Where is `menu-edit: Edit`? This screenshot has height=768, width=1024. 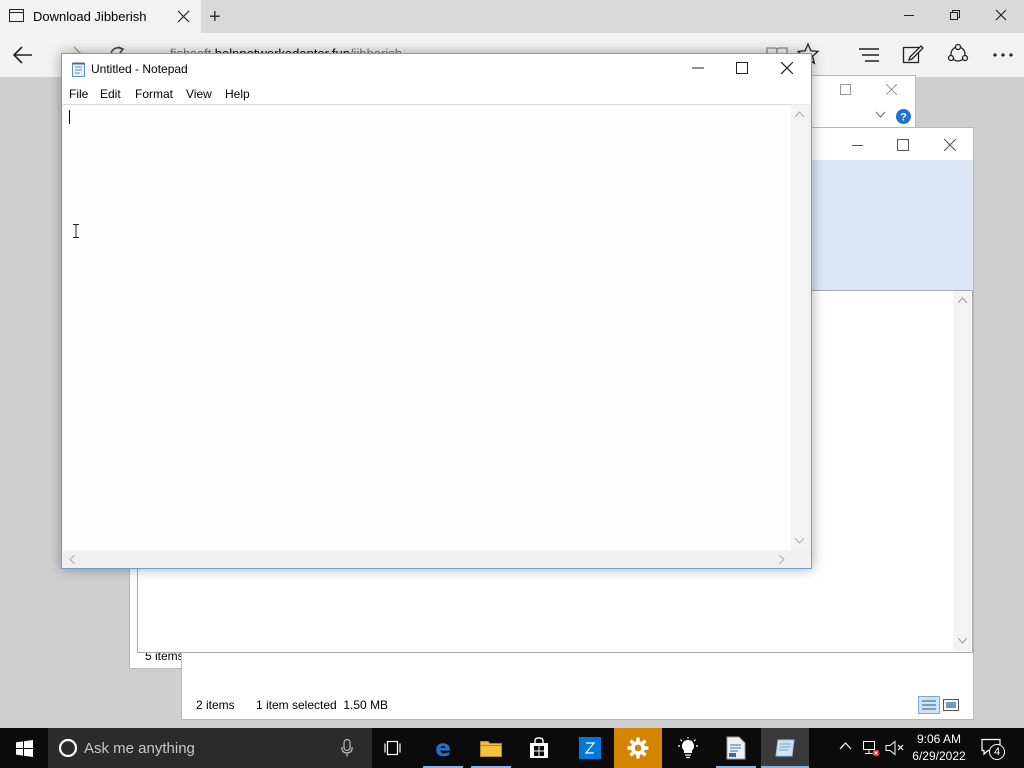
menu-edit: Edit is located at coordinates (110, 94).